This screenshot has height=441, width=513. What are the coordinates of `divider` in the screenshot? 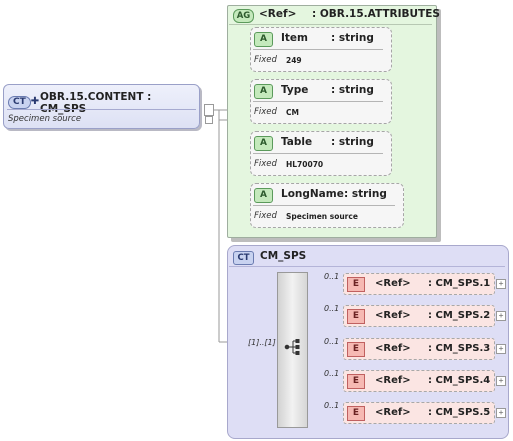 It's located at (101, 109).